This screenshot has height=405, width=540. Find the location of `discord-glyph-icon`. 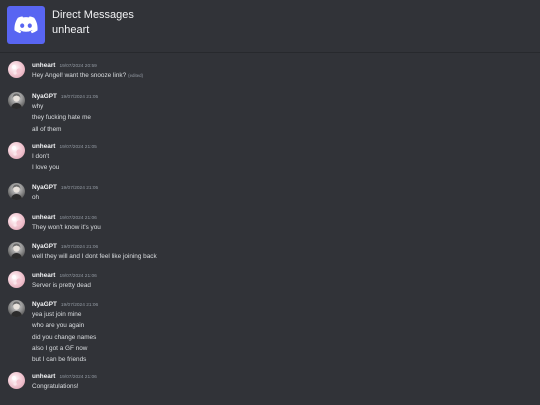

discord-glyph-icon is located at coordinates (26, 25).